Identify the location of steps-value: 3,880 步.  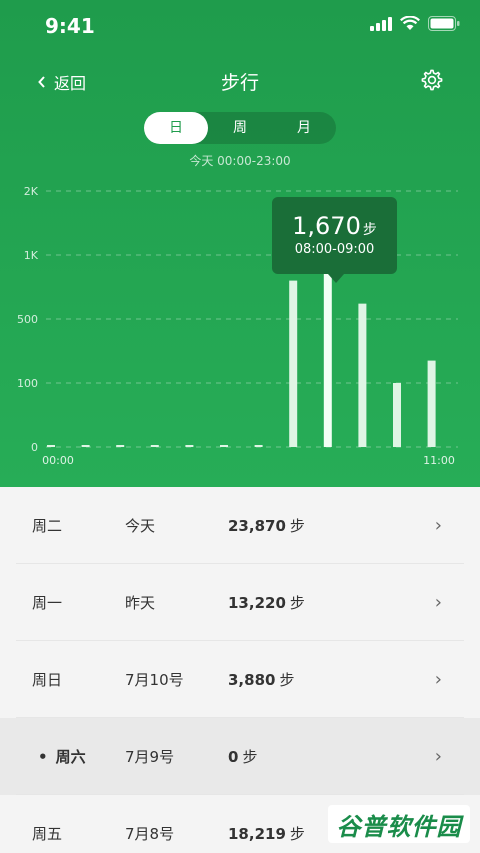
(261, 679).